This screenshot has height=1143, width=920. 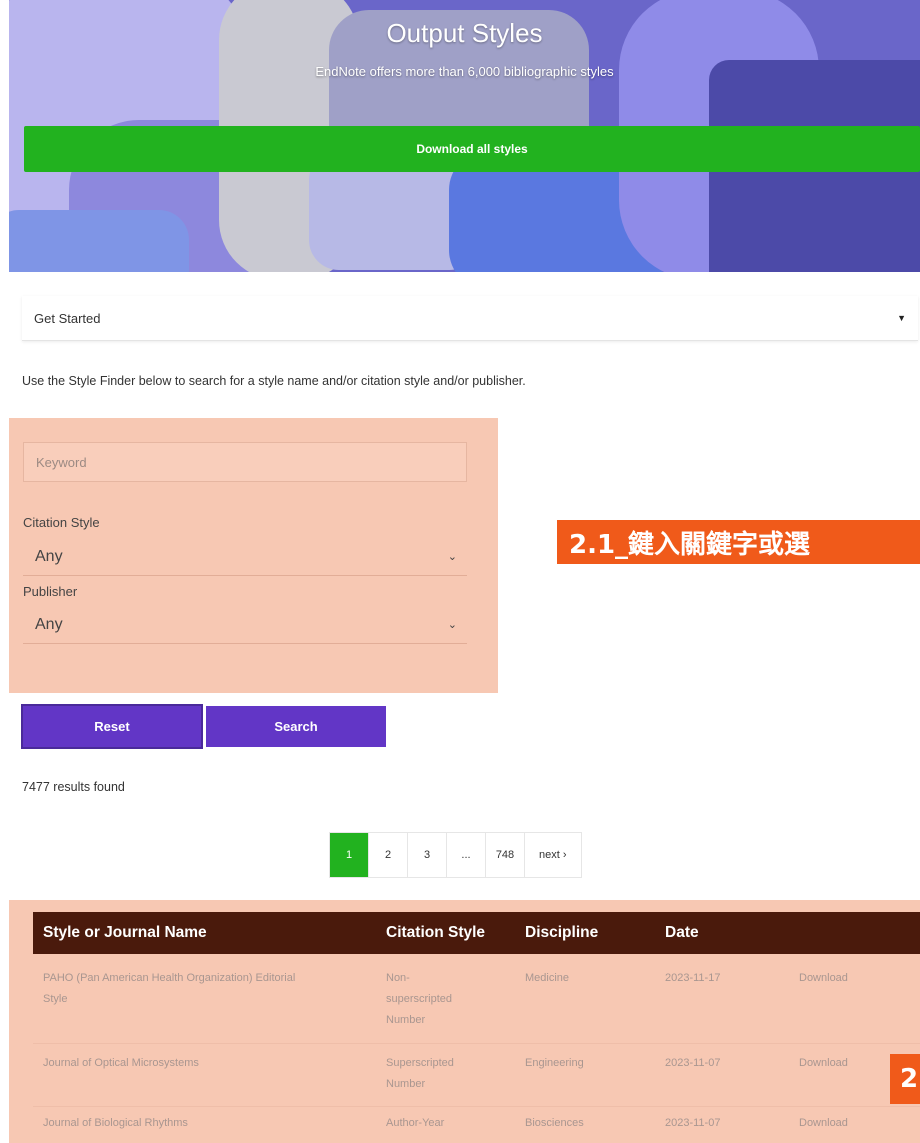 What do you see at coordinates (554, 1123) in the screenshot?
I see `discipline-cell: Biosciences` at bounding box center [554, 1123].